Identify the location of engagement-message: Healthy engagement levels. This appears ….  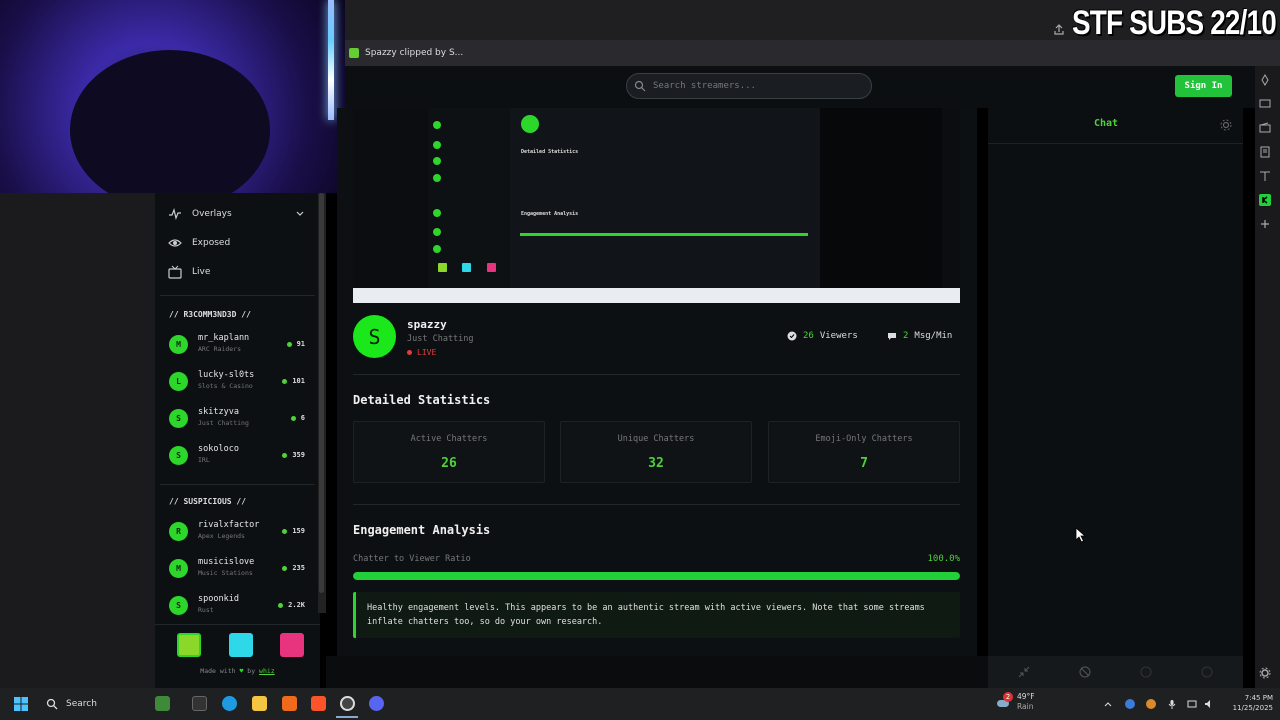
(656, 615).